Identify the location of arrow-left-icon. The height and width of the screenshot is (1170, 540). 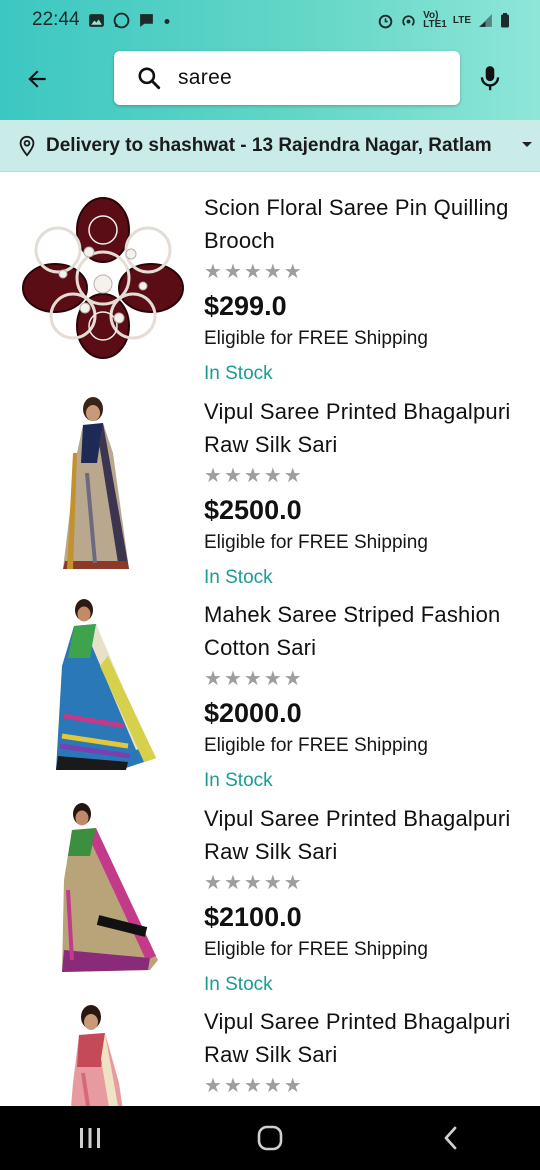
(37, 79).